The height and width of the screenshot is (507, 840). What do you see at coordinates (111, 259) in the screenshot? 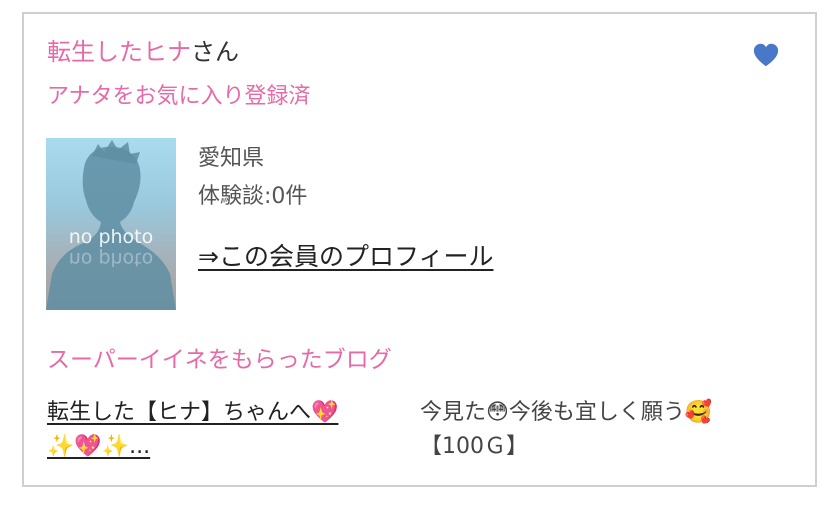
I see `no-photo-reflection: no photo` at bounding box center [111, 259].